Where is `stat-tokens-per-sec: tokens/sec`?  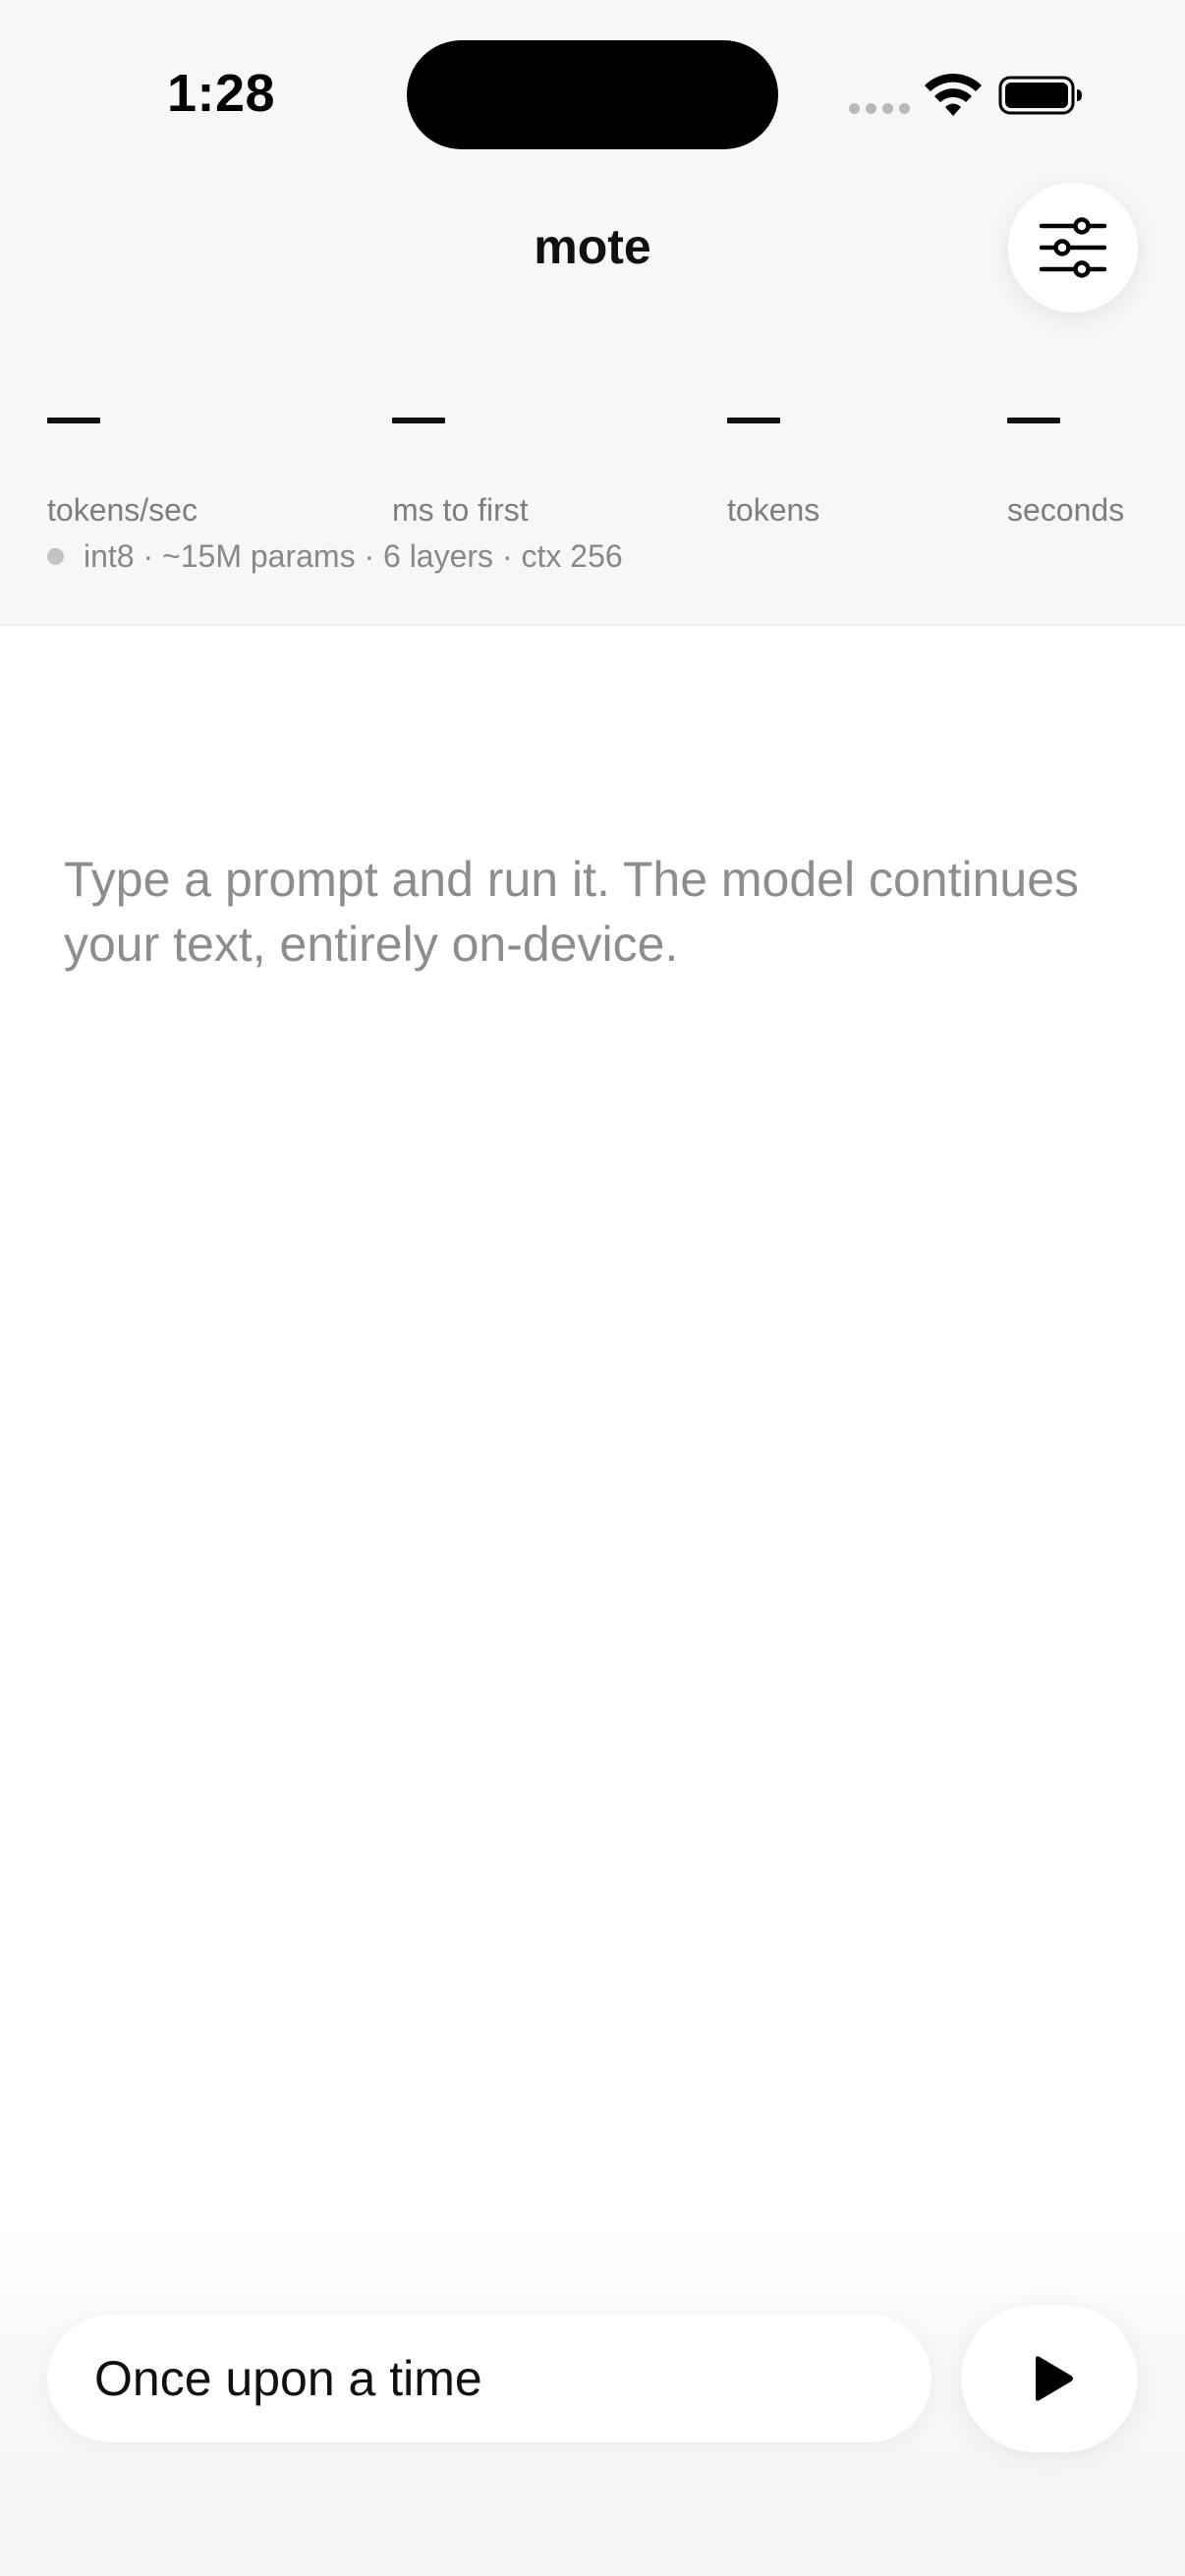
stat-tokens-per-sec: tokens/sec is located at coordinates (123, 473).